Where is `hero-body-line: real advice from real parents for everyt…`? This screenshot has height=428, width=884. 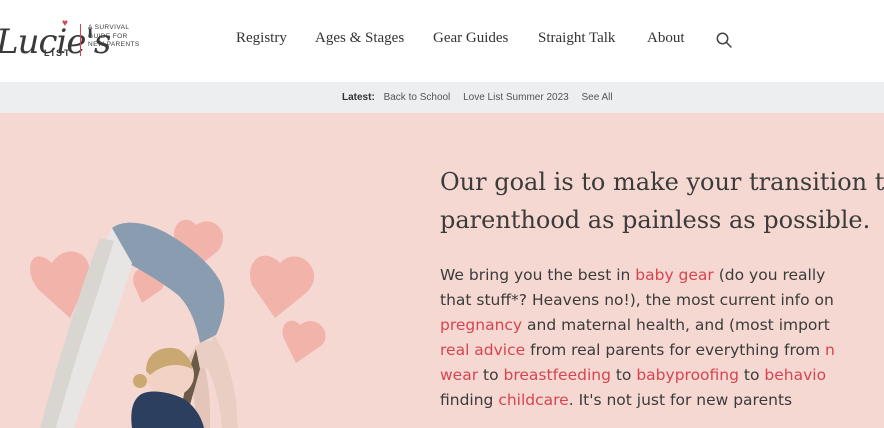
hero-body-line: real advice from real parents for everyt… is located at coordinates (662, 350).